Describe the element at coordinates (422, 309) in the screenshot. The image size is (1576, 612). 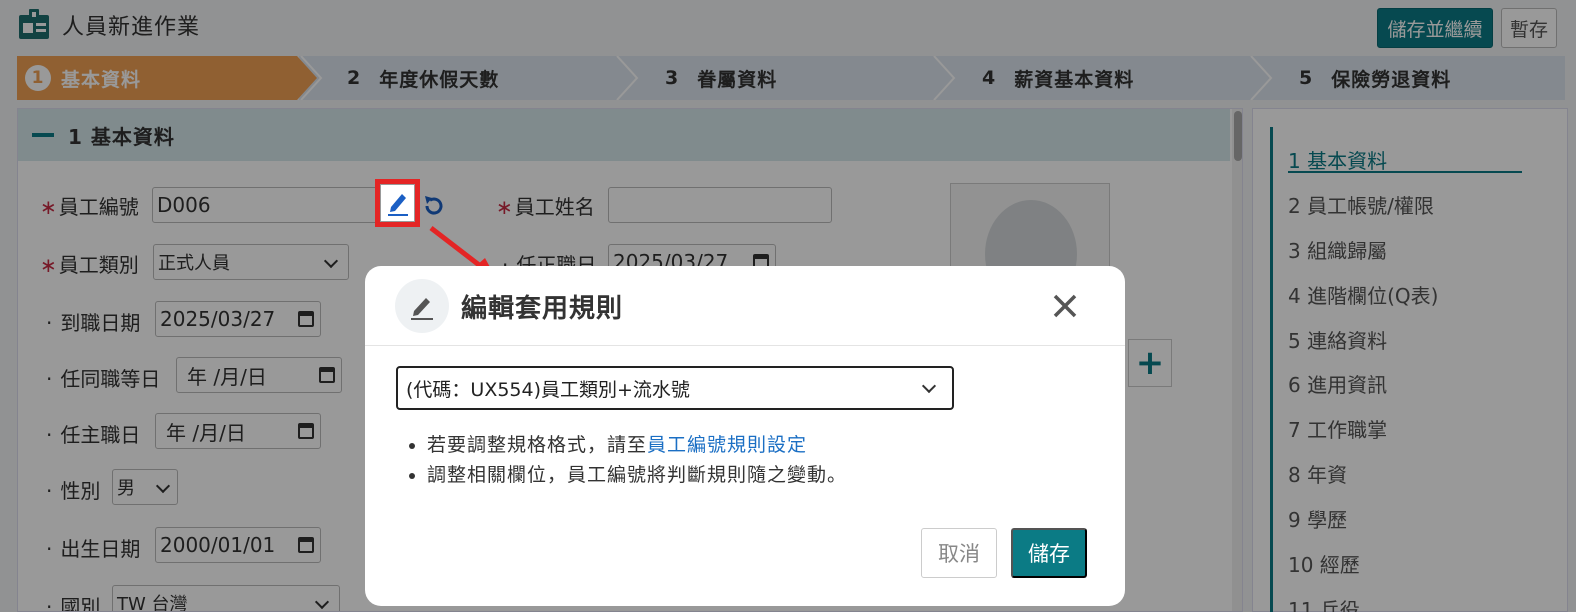
I see `edit-icon` at that location.